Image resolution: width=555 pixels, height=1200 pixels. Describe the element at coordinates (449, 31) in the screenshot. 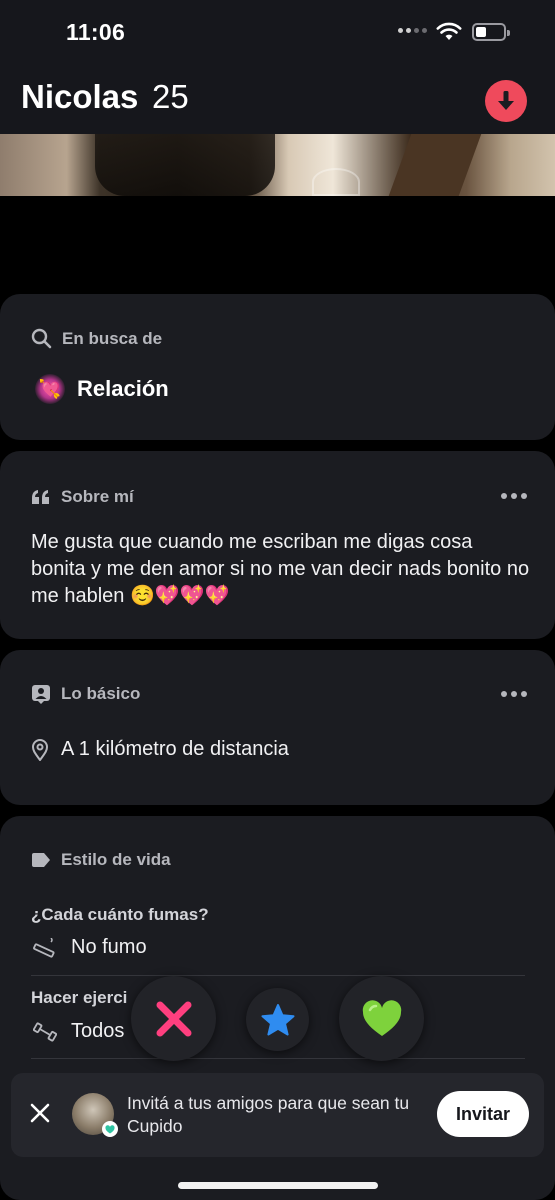

I see `wifi-icon` at that location.